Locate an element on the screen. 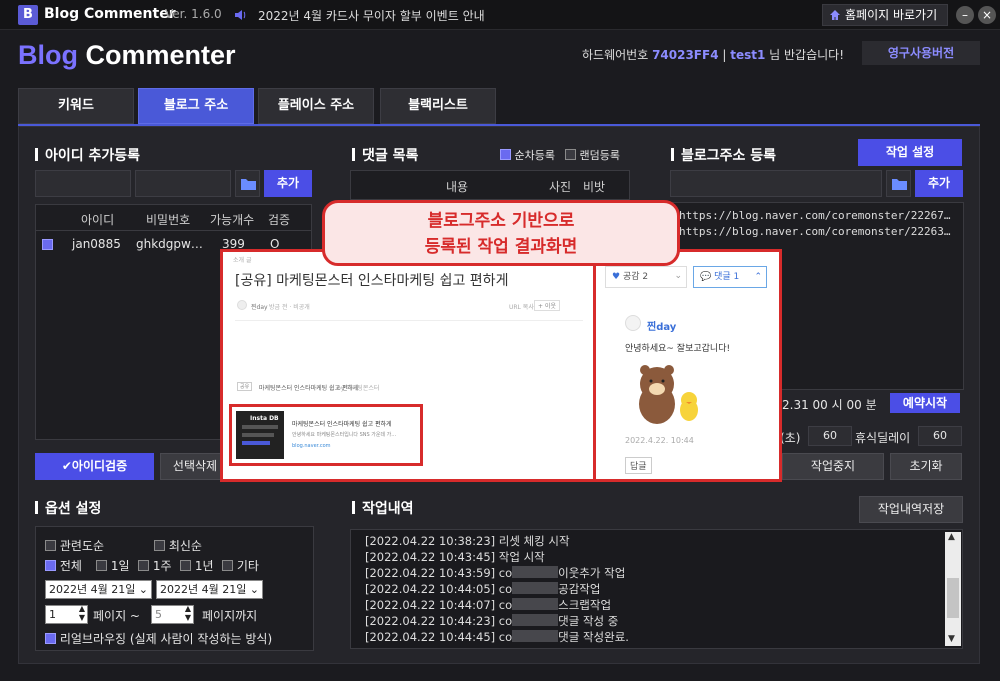 The image size is (1000, 681). scroll-up-icon: ▲ is located at coordinates (951, 537).